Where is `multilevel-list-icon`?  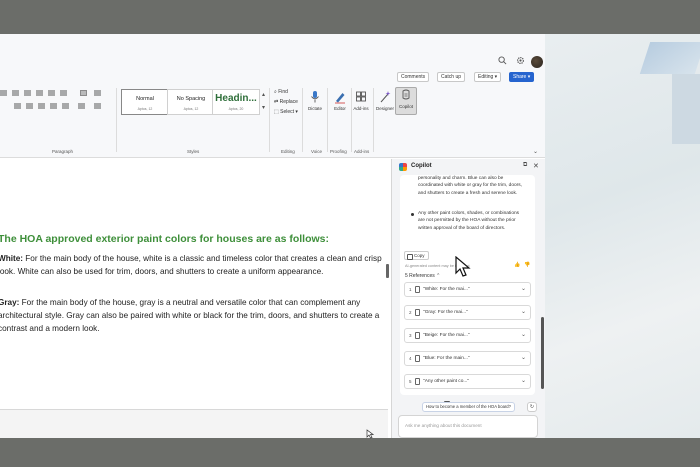
multilevel-list-icon is located at coordinates (27, 93).